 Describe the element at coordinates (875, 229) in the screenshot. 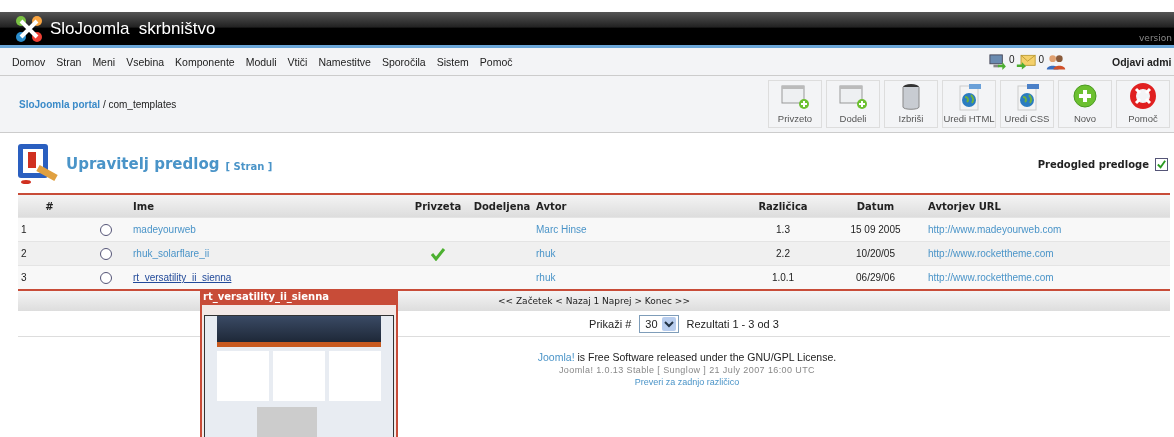

I see `table-cell-text: 15 09 2005` at that location.